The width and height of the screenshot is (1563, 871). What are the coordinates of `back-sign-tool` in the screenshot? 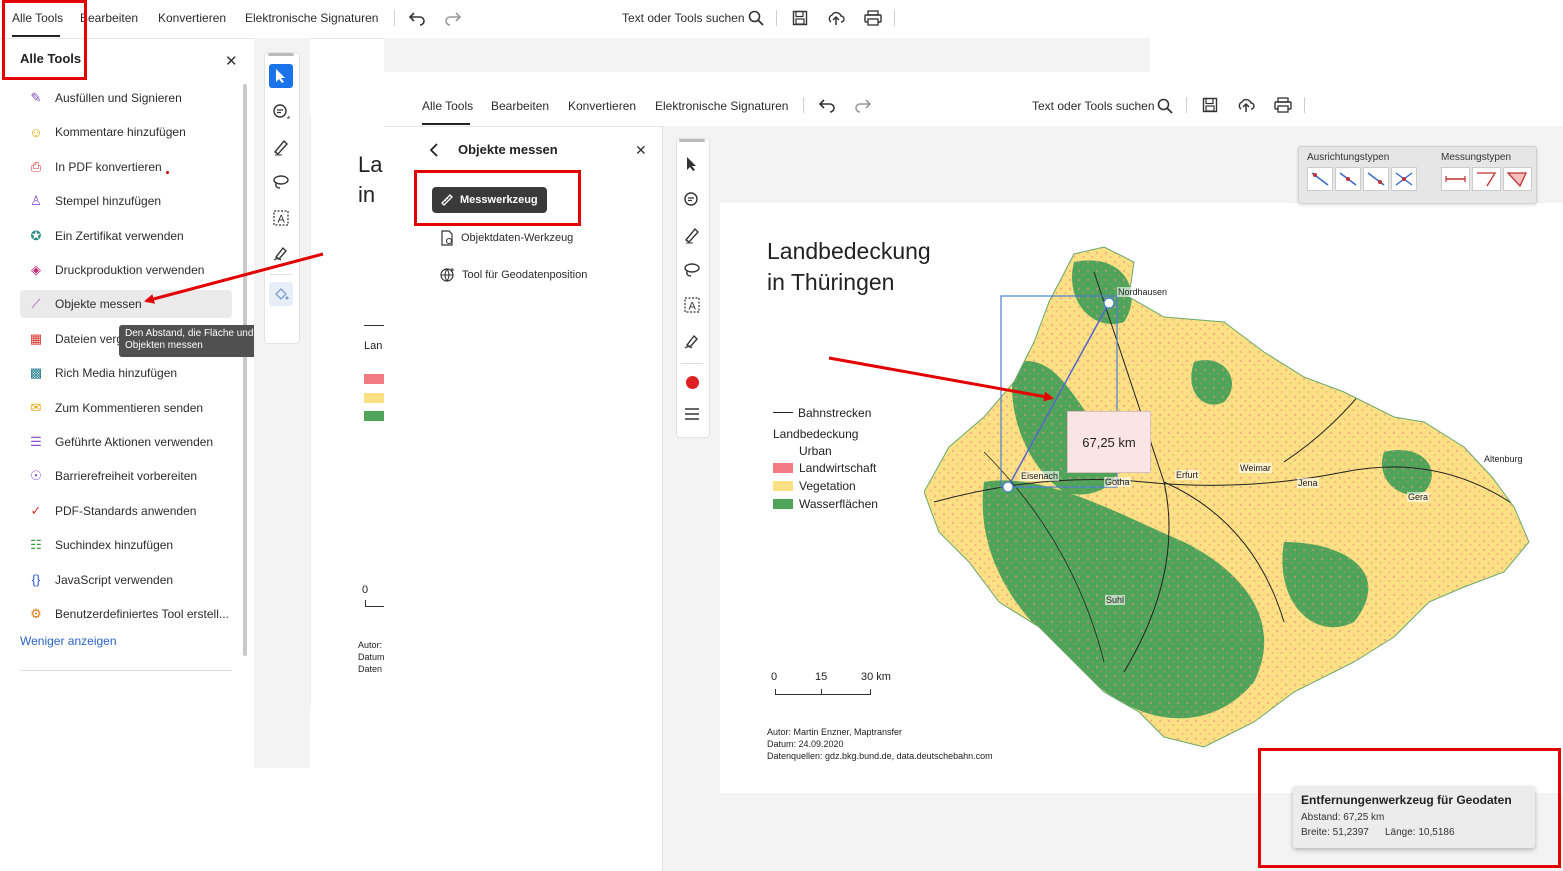 It's located at (281, 253).